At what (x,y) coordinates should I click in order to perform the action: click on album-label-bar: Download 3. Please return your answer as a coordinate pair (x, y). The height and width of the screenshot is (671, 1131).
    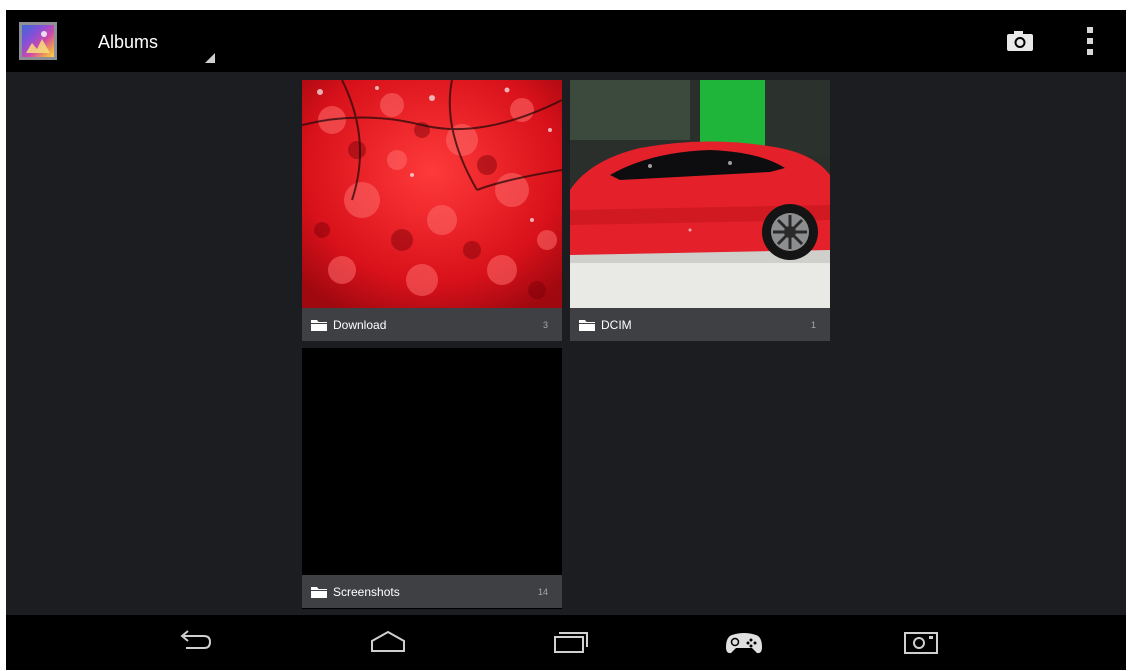
    Looking at the image, I should click on (432, 324).